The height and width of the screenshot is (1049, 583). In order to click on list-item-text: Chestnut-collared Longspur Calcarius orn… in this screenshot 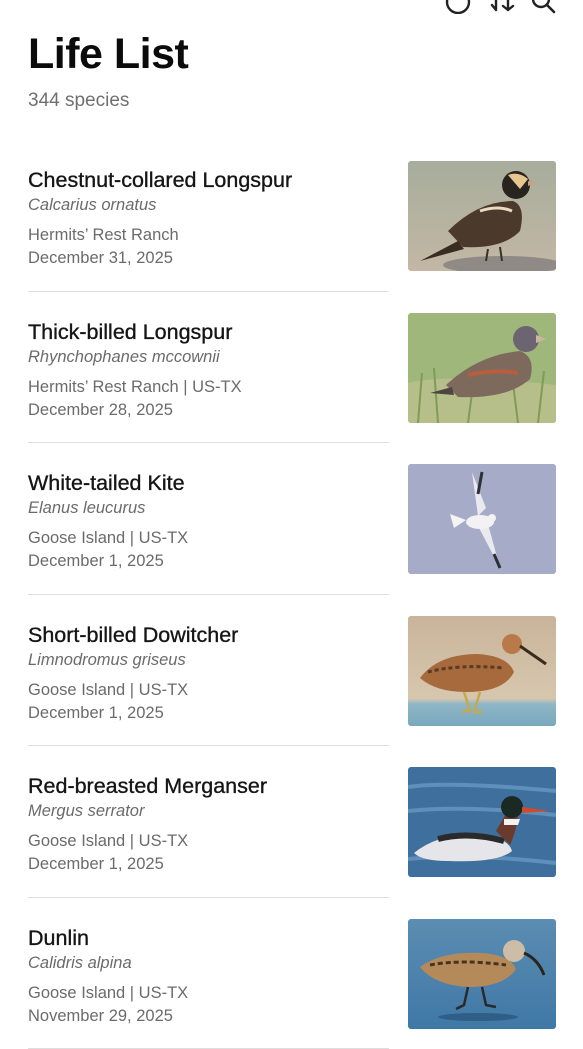, I will do `click(208, 218)`.